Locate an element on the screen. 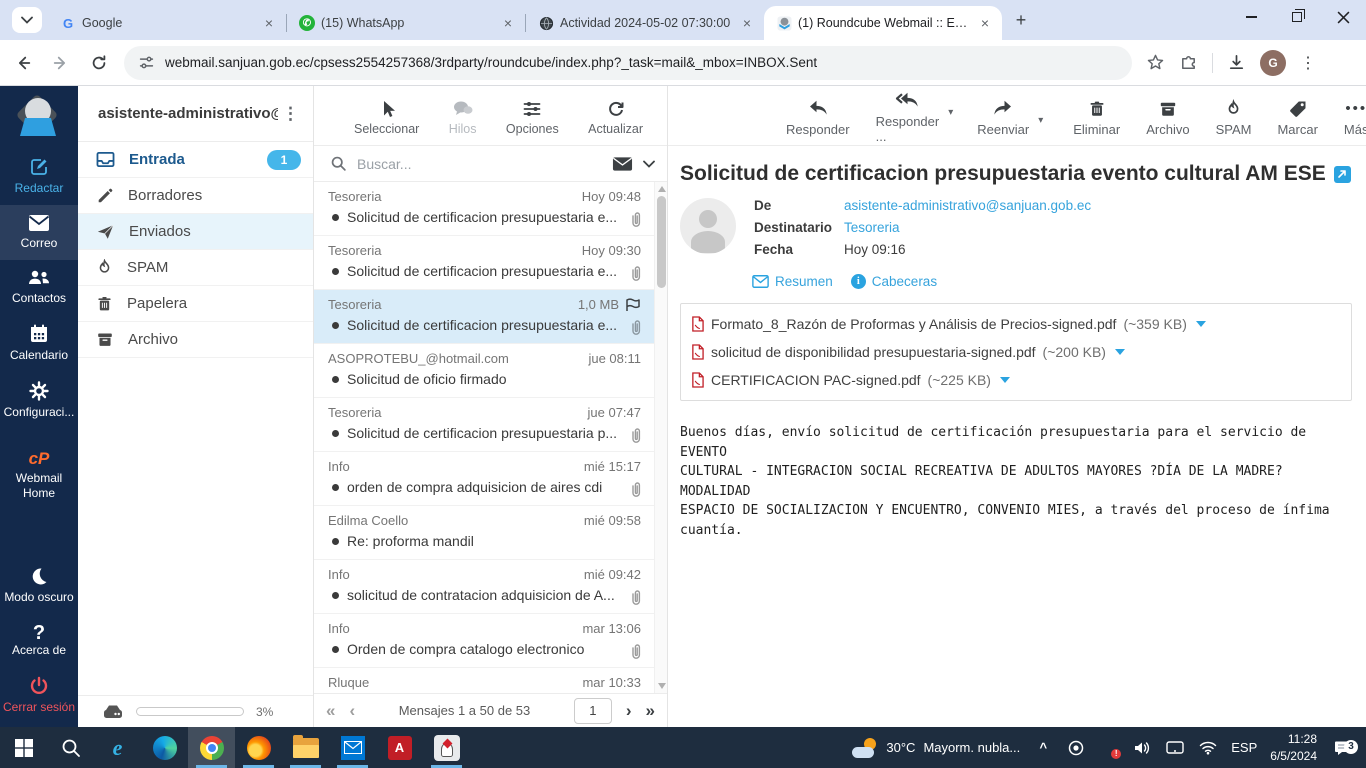  tray-display-connect-icon is located at coordinates (1175, 747).